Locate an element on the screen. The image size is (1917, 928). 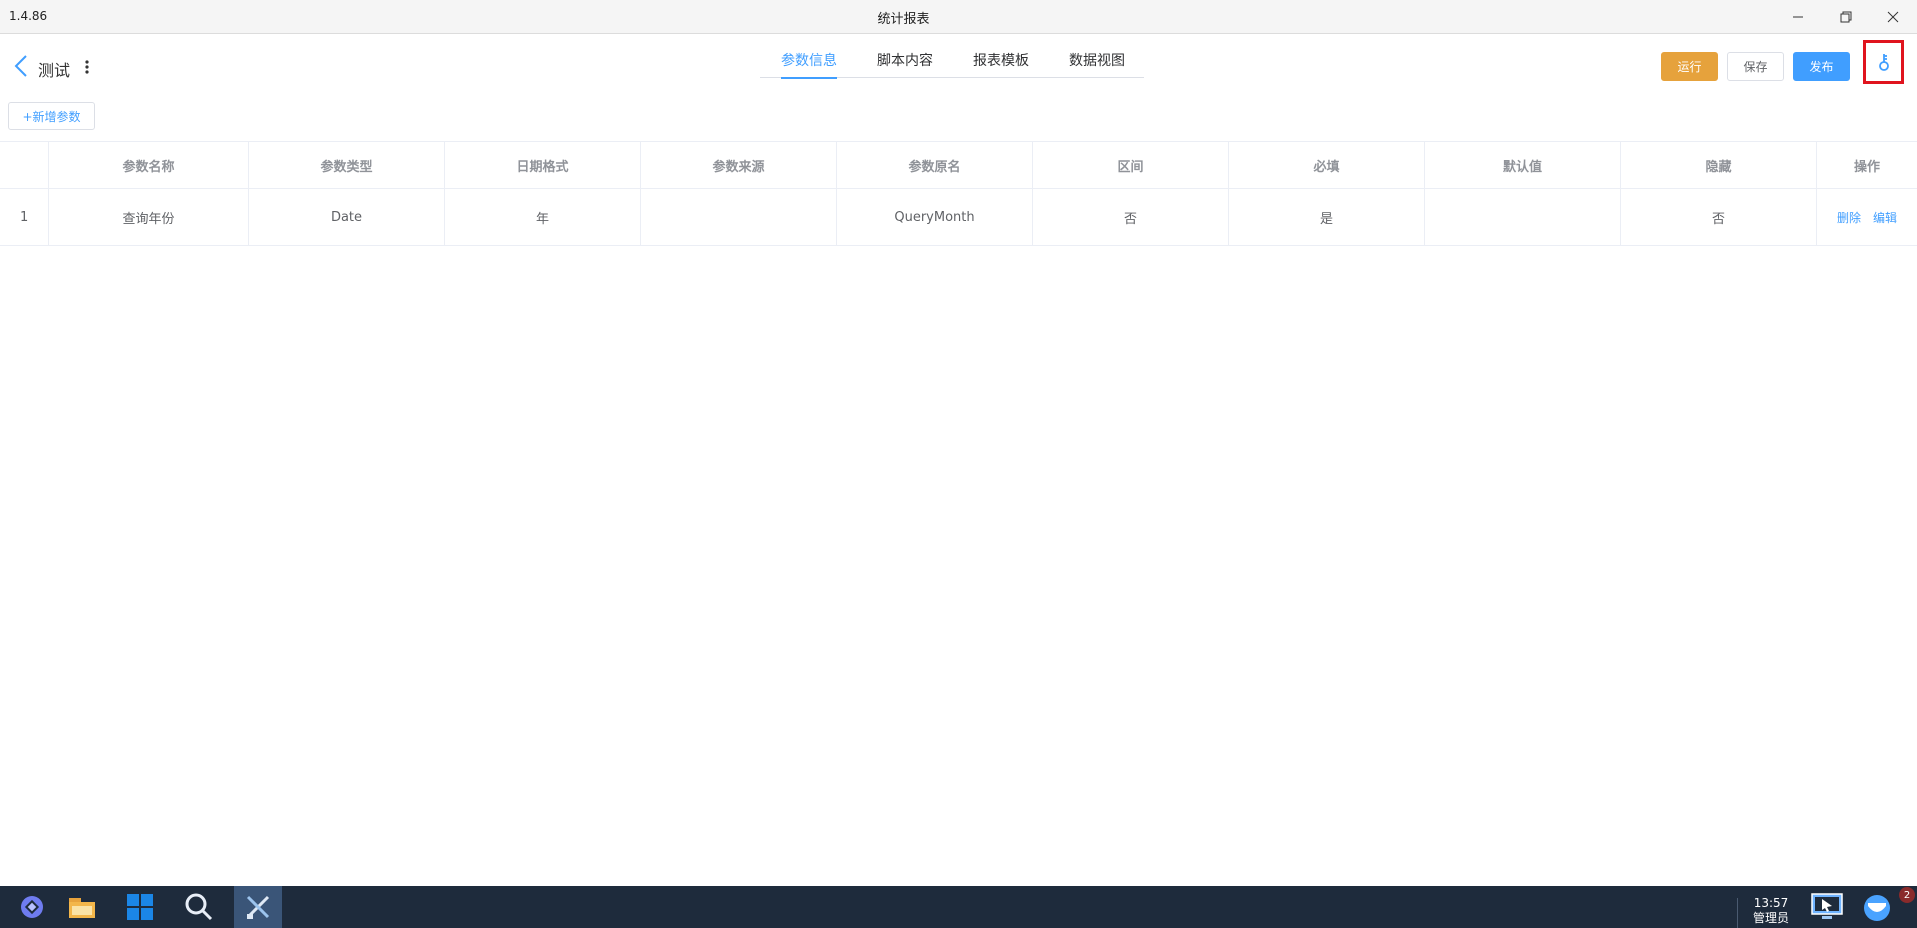
column-header-name: 参数名称 is located at coordinates (149, 165).